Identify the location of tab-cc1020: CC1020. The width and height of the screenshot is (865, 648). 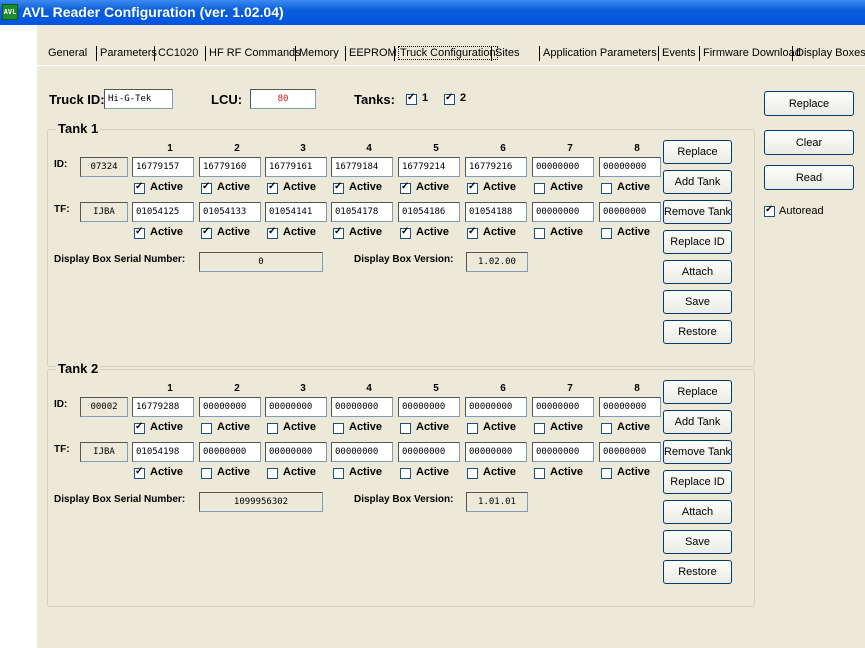
(178, 53).